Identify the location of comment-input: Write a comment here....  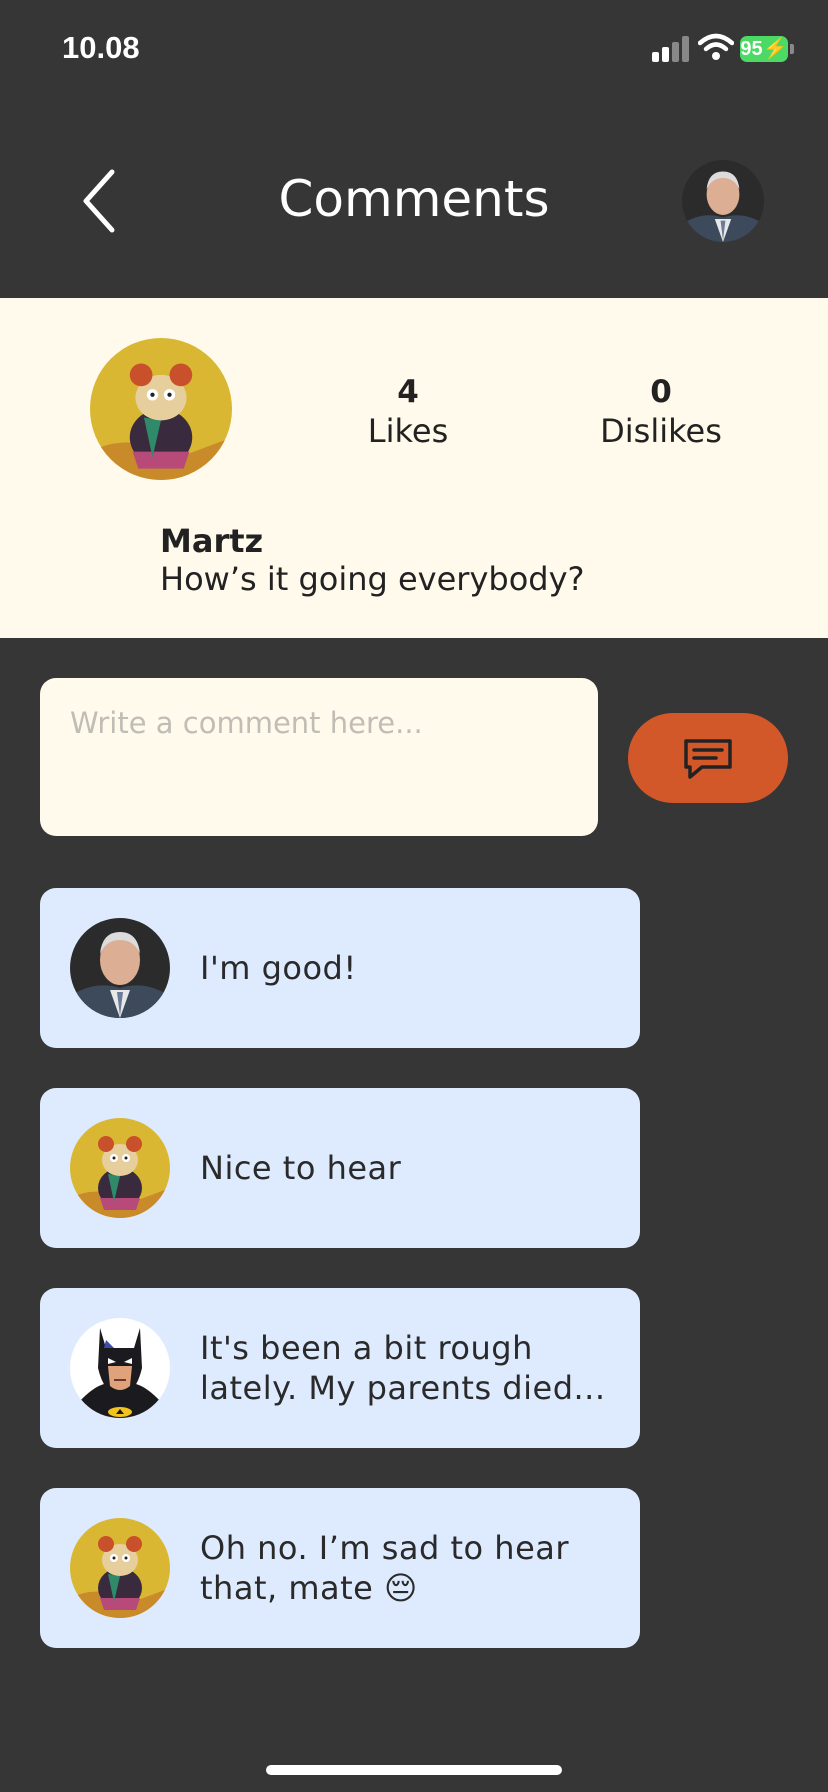
(319, 757).